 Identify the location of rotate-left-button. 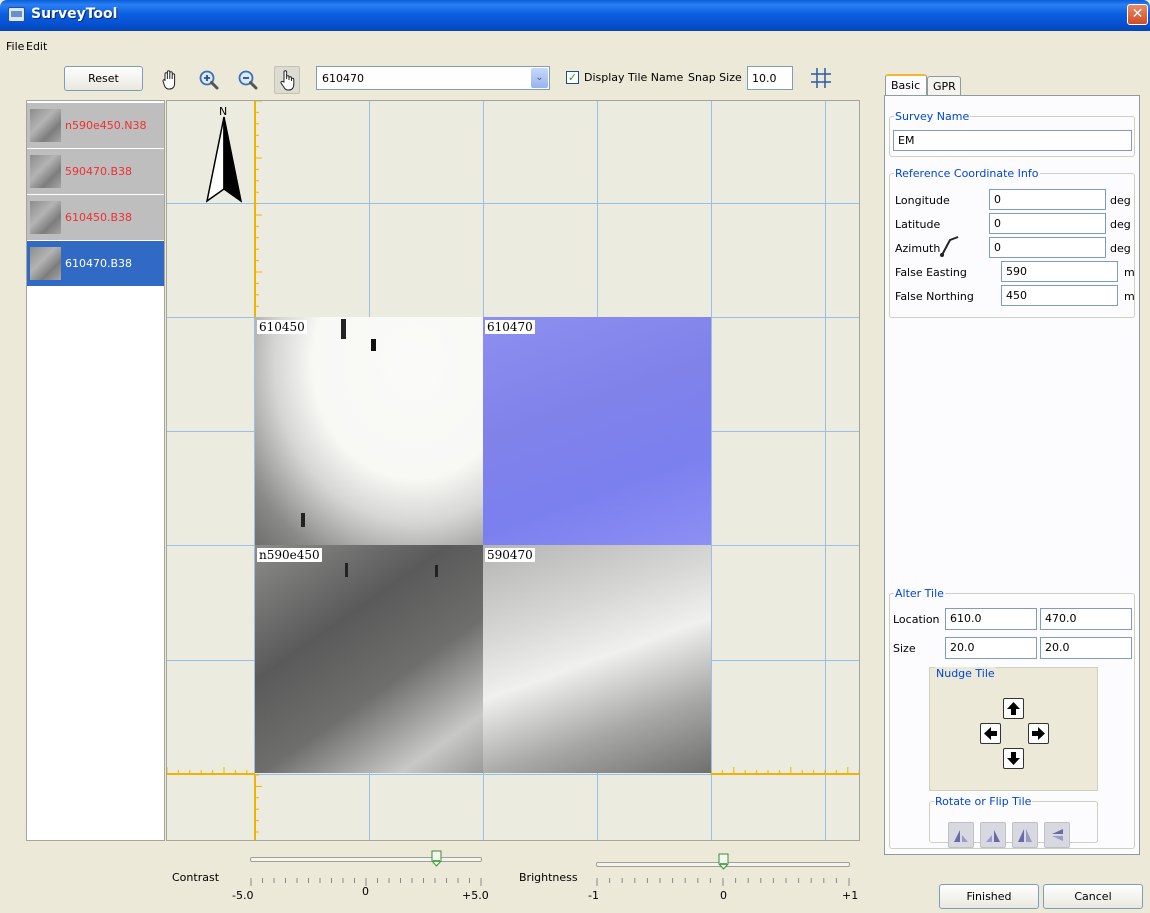
(961, 835).